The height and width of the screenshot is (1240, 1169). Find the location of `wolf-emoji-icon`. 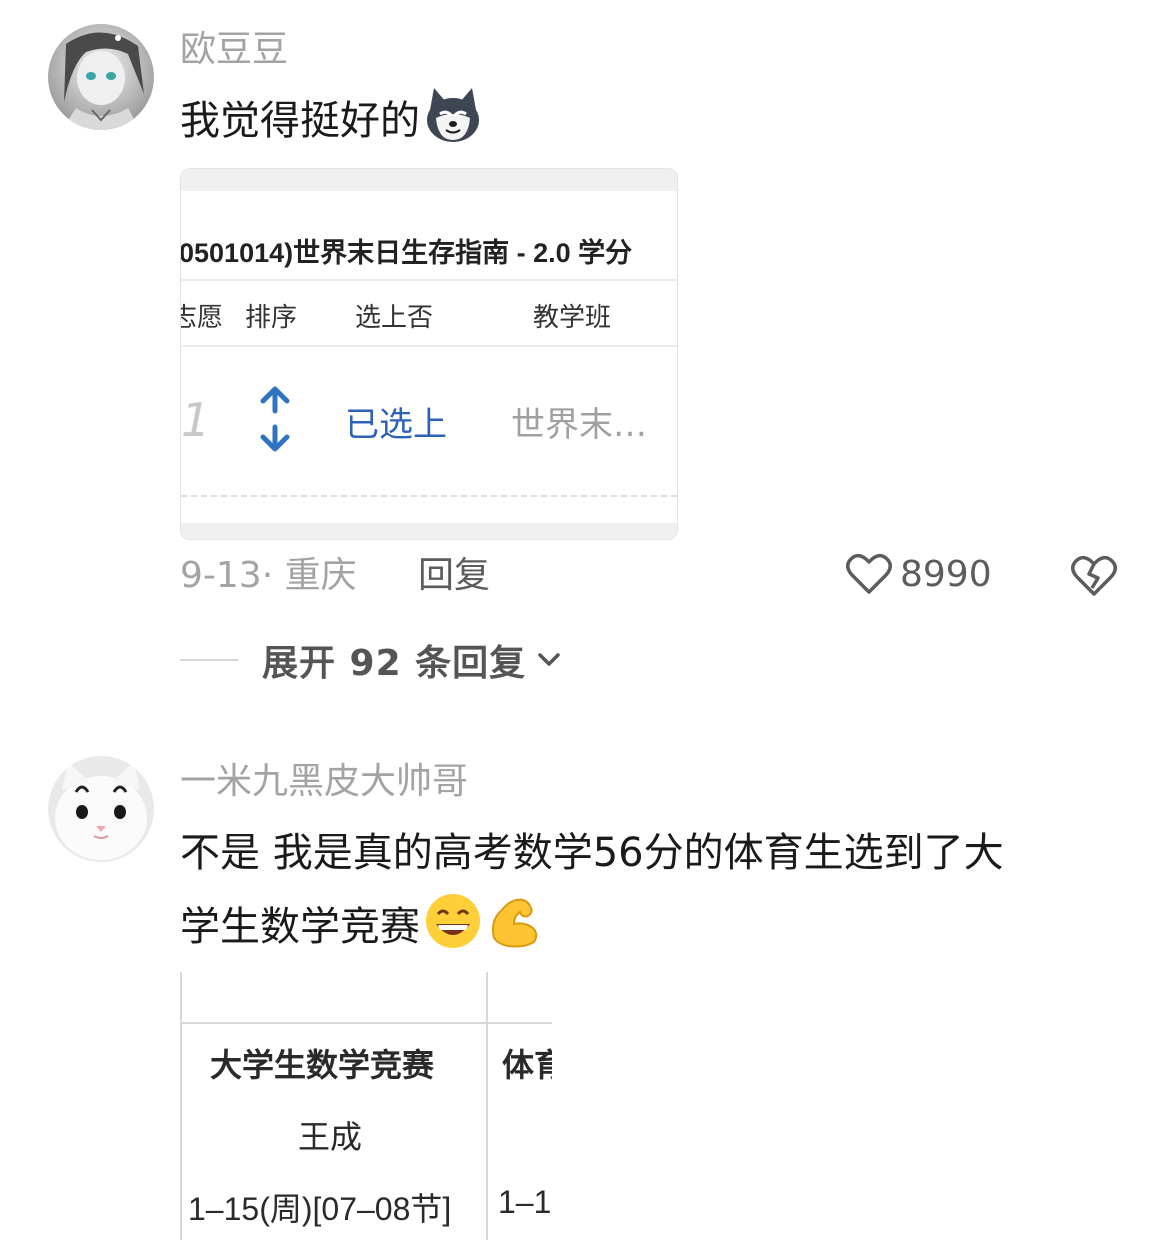

wolf-emoji-icon is located at coordinates (453, 115).